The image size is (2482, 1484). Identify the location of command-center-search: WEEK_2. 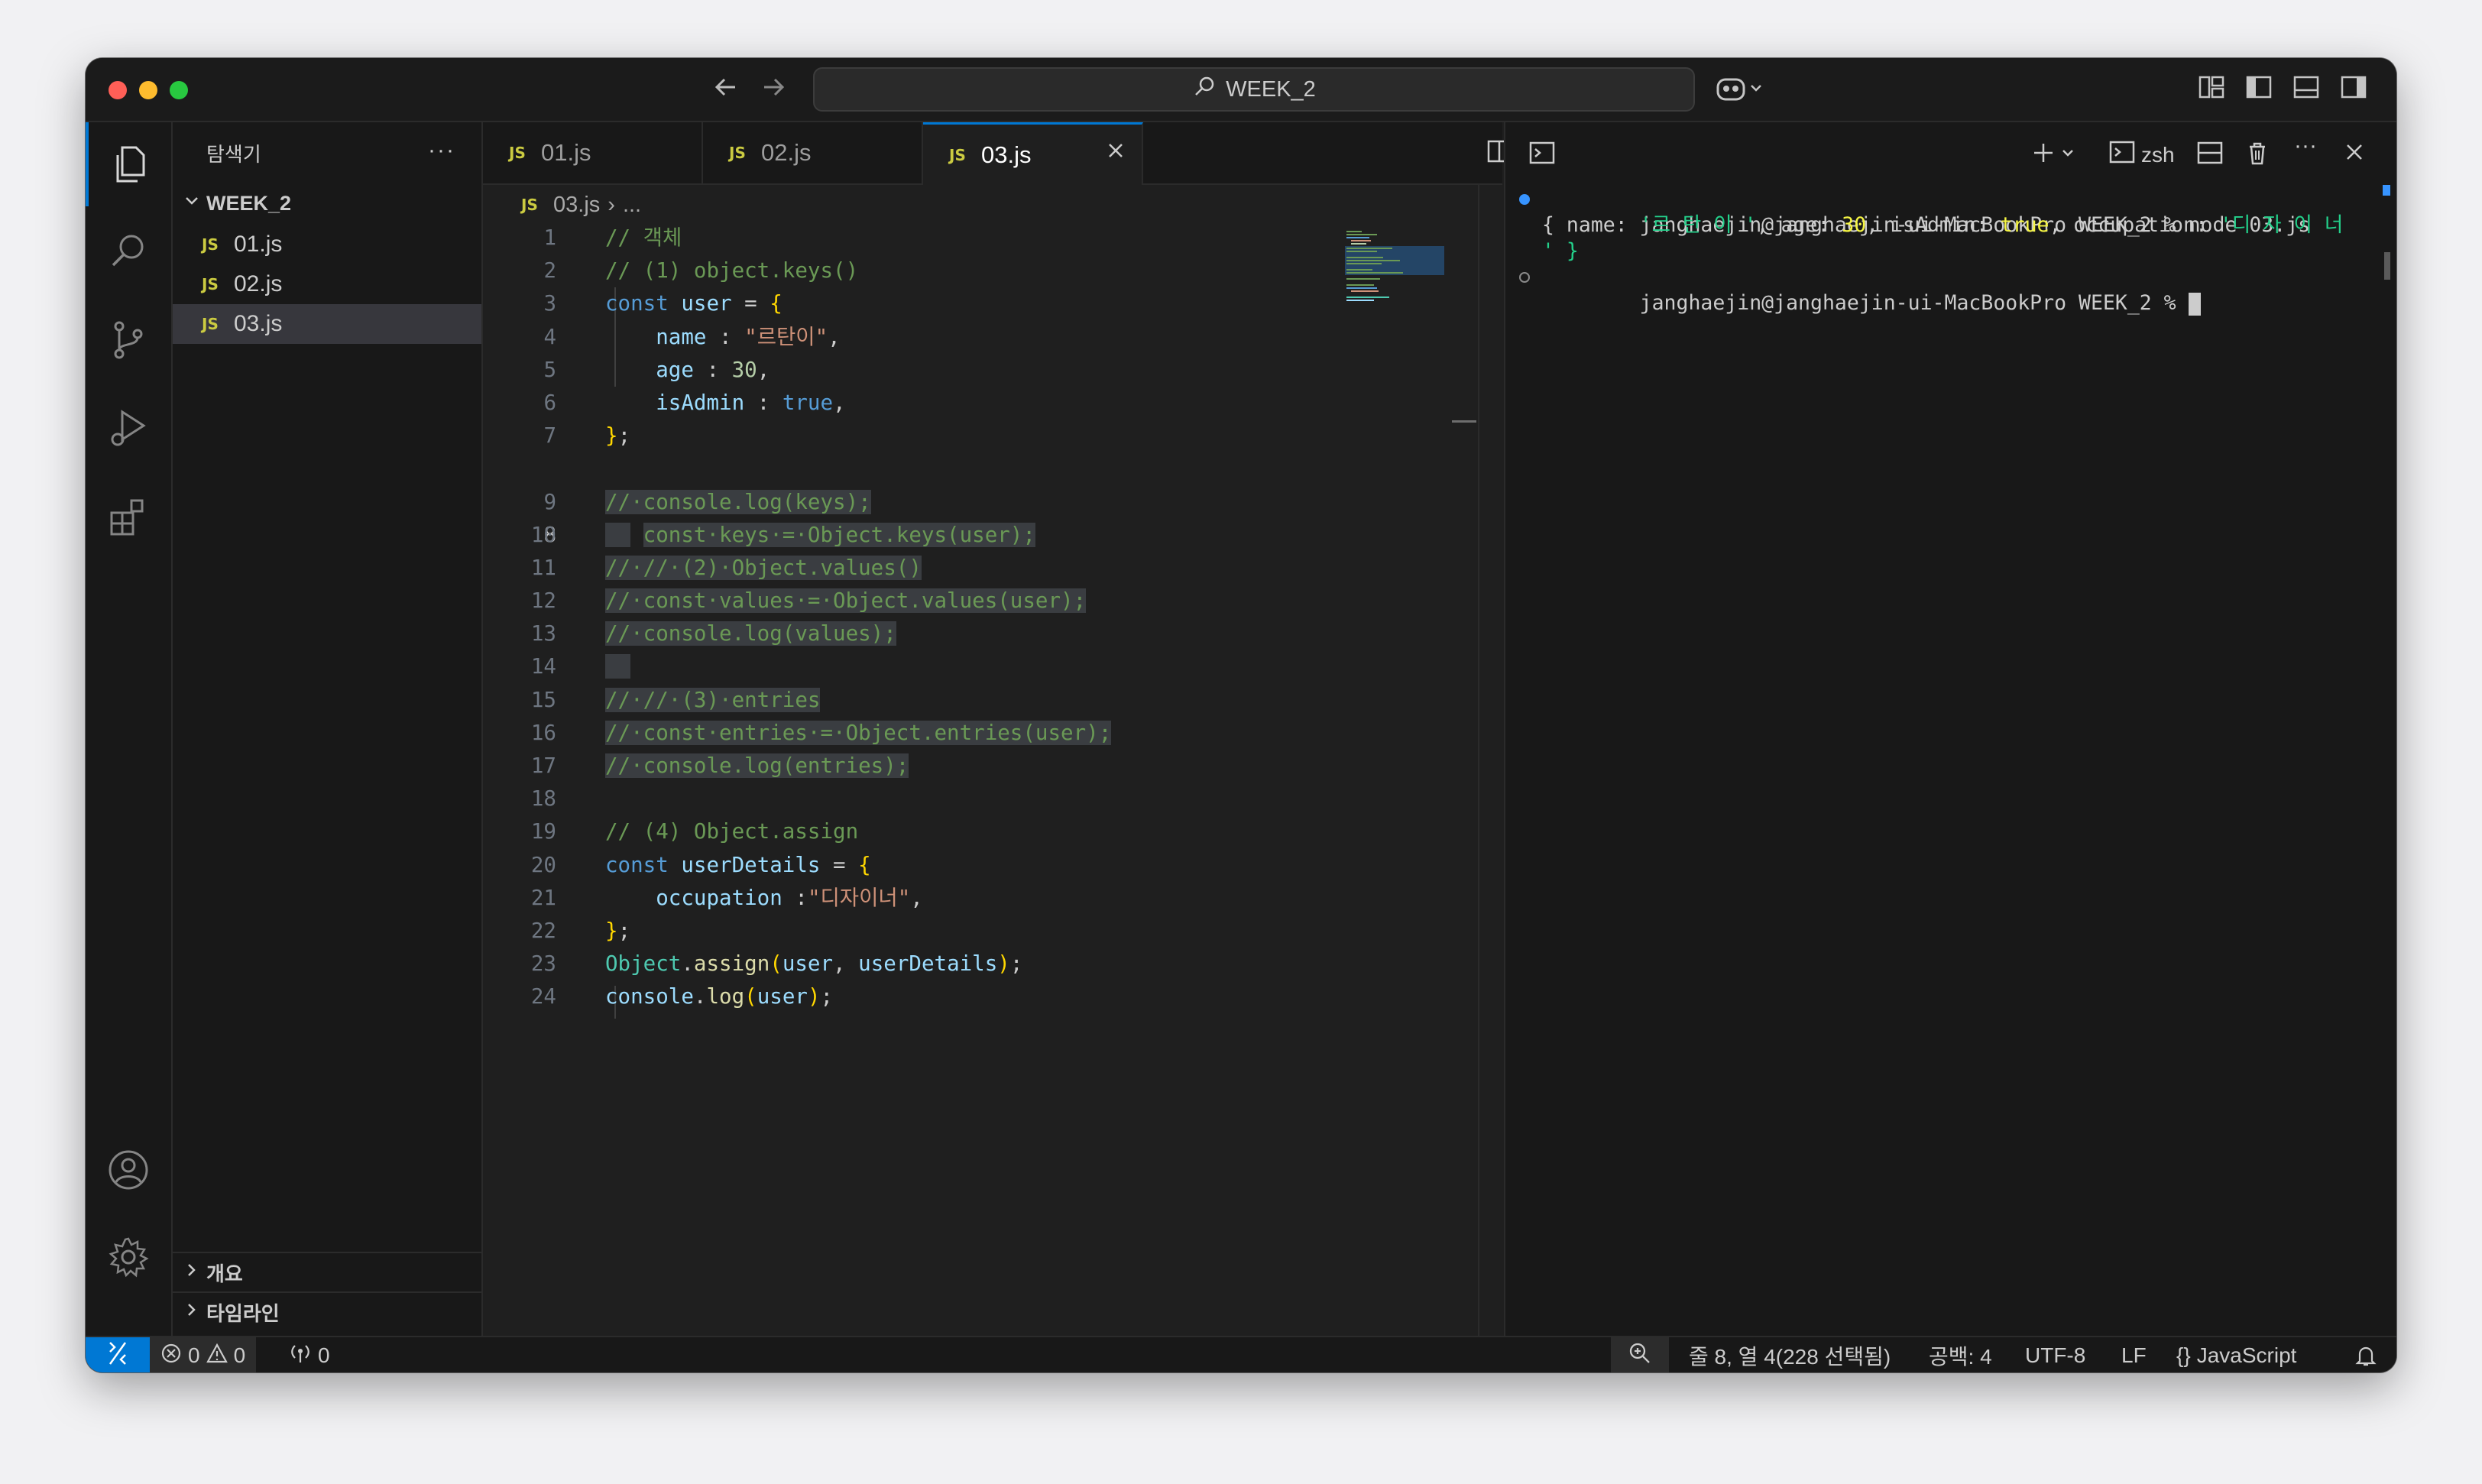
(1254, 90).